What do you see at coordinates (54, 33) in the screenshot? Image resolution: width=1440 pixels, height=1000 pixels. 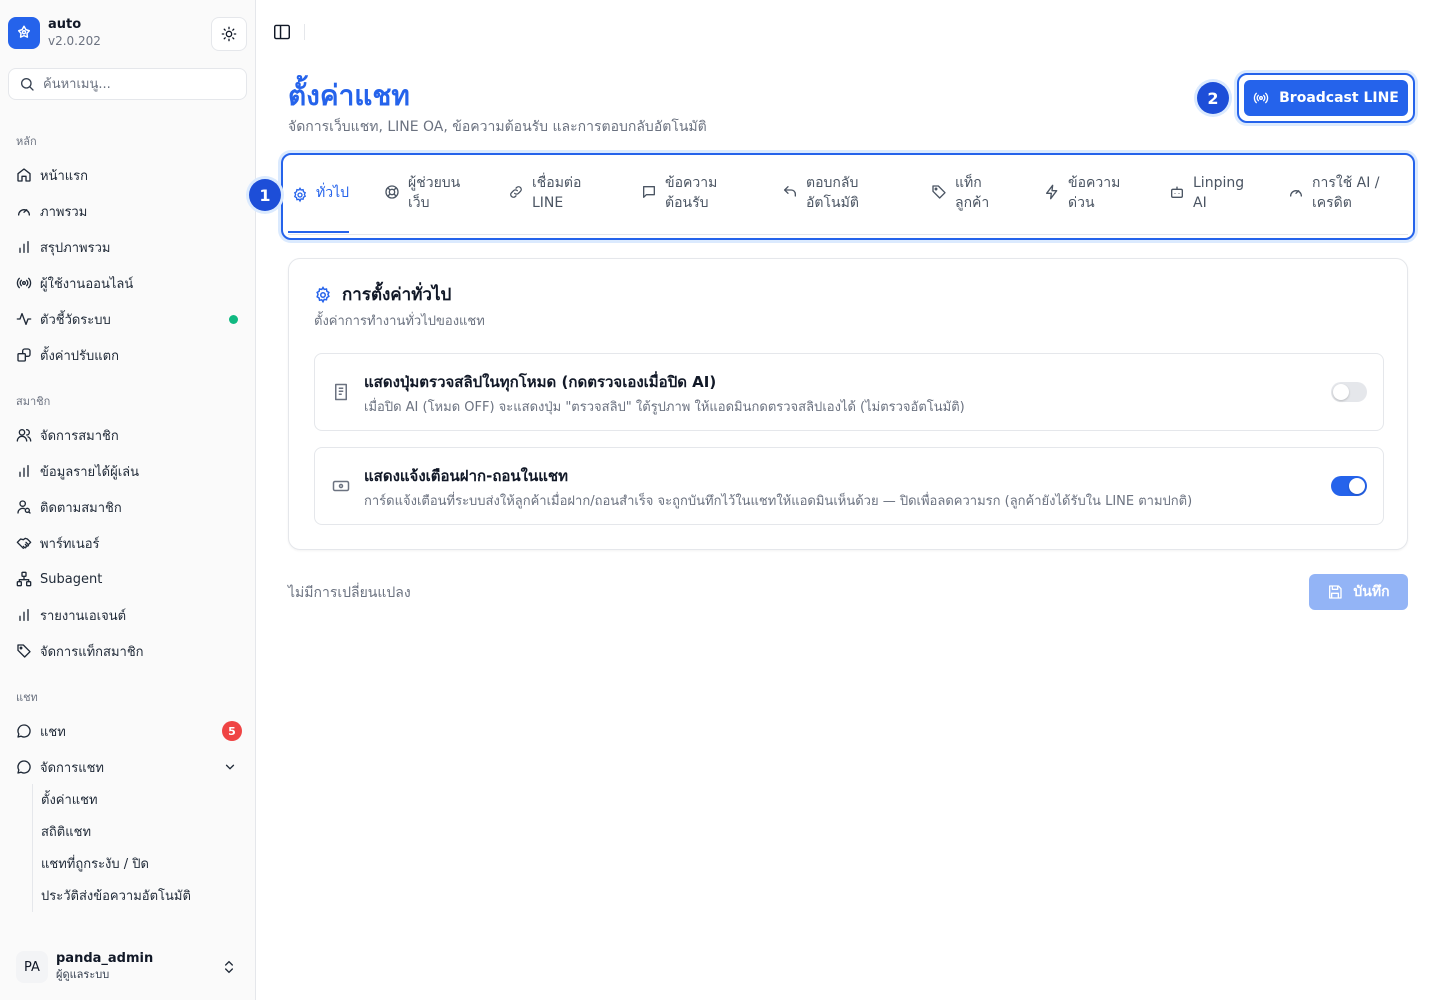 I see `brand: auto v2.0.202` at bounding box center [54, 33].